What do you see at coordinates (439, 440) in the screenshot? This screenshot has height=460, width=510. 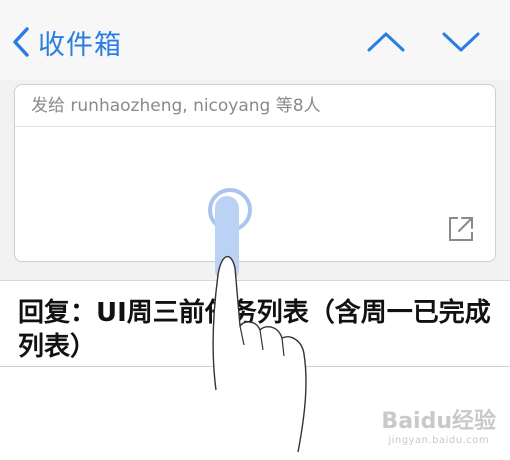 I see `watermark-url: jingyan.baidu.com` at bounding box center [439, 440].